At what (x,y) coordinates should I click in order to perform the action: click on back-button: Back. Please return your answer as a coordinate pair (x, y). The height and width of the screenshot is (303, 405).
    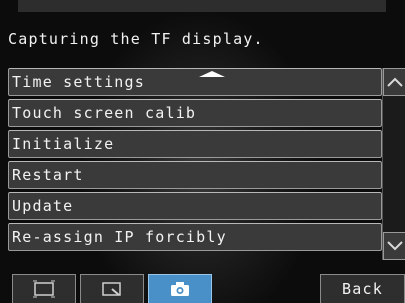
    Looking at the image, I should click on (362, 288).